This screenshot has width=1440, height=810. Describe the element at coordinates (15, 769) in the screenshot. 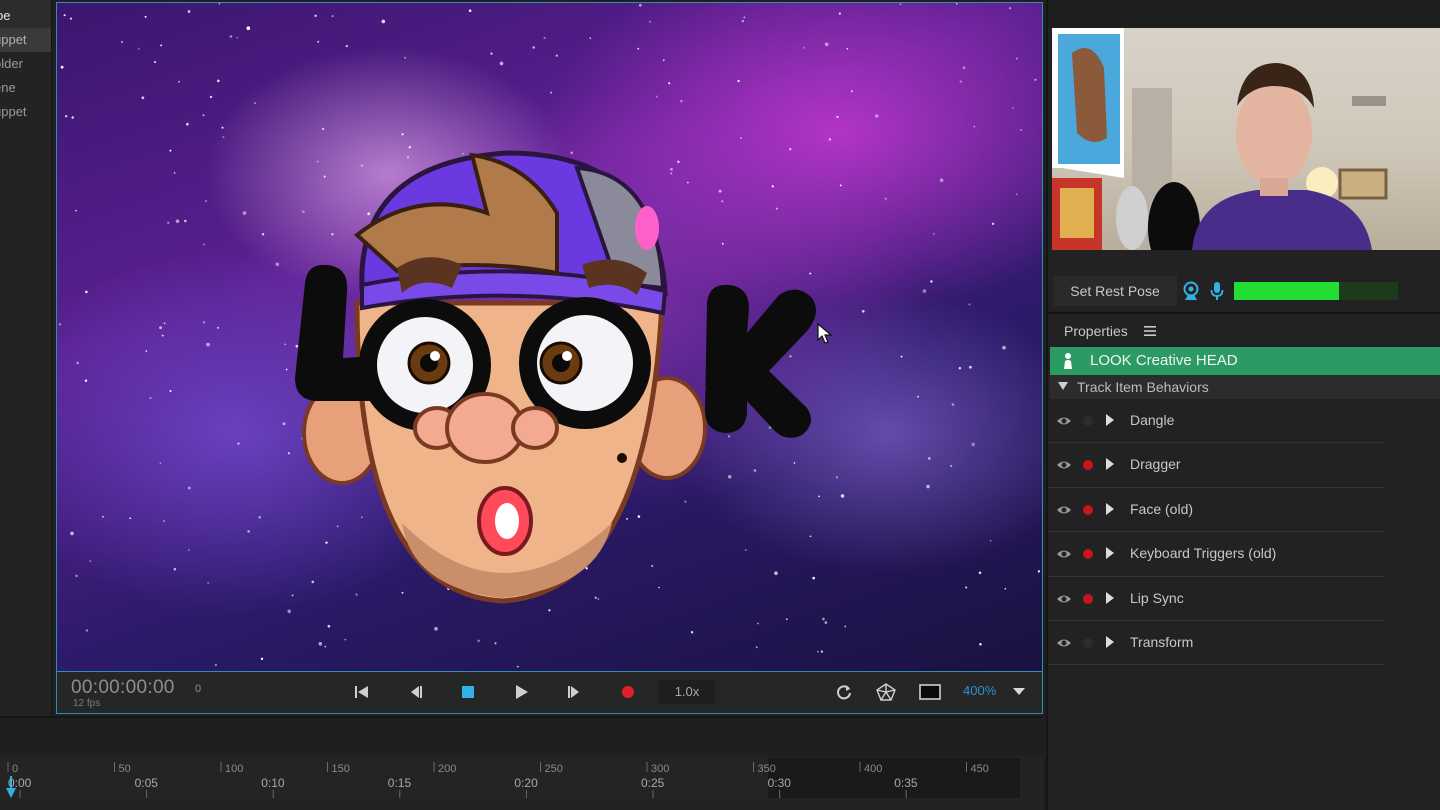

I see `ruler-frame-label: 0` at that location.